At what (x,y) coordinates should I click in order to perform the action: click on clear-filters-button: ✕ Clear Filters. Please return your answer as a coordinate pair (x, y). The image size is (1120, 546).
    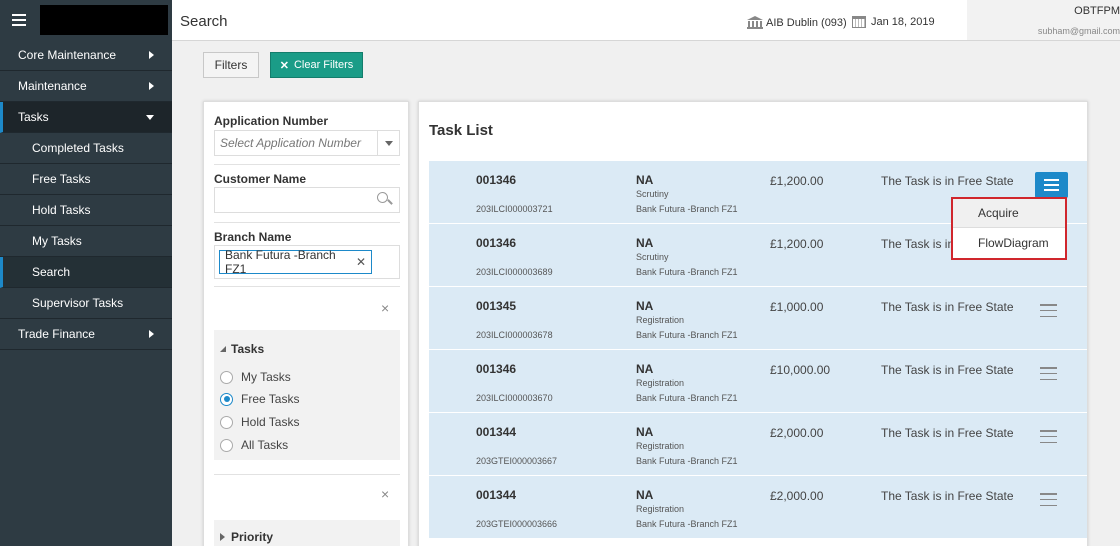
    Looking at the image, I should click on (316, 65).